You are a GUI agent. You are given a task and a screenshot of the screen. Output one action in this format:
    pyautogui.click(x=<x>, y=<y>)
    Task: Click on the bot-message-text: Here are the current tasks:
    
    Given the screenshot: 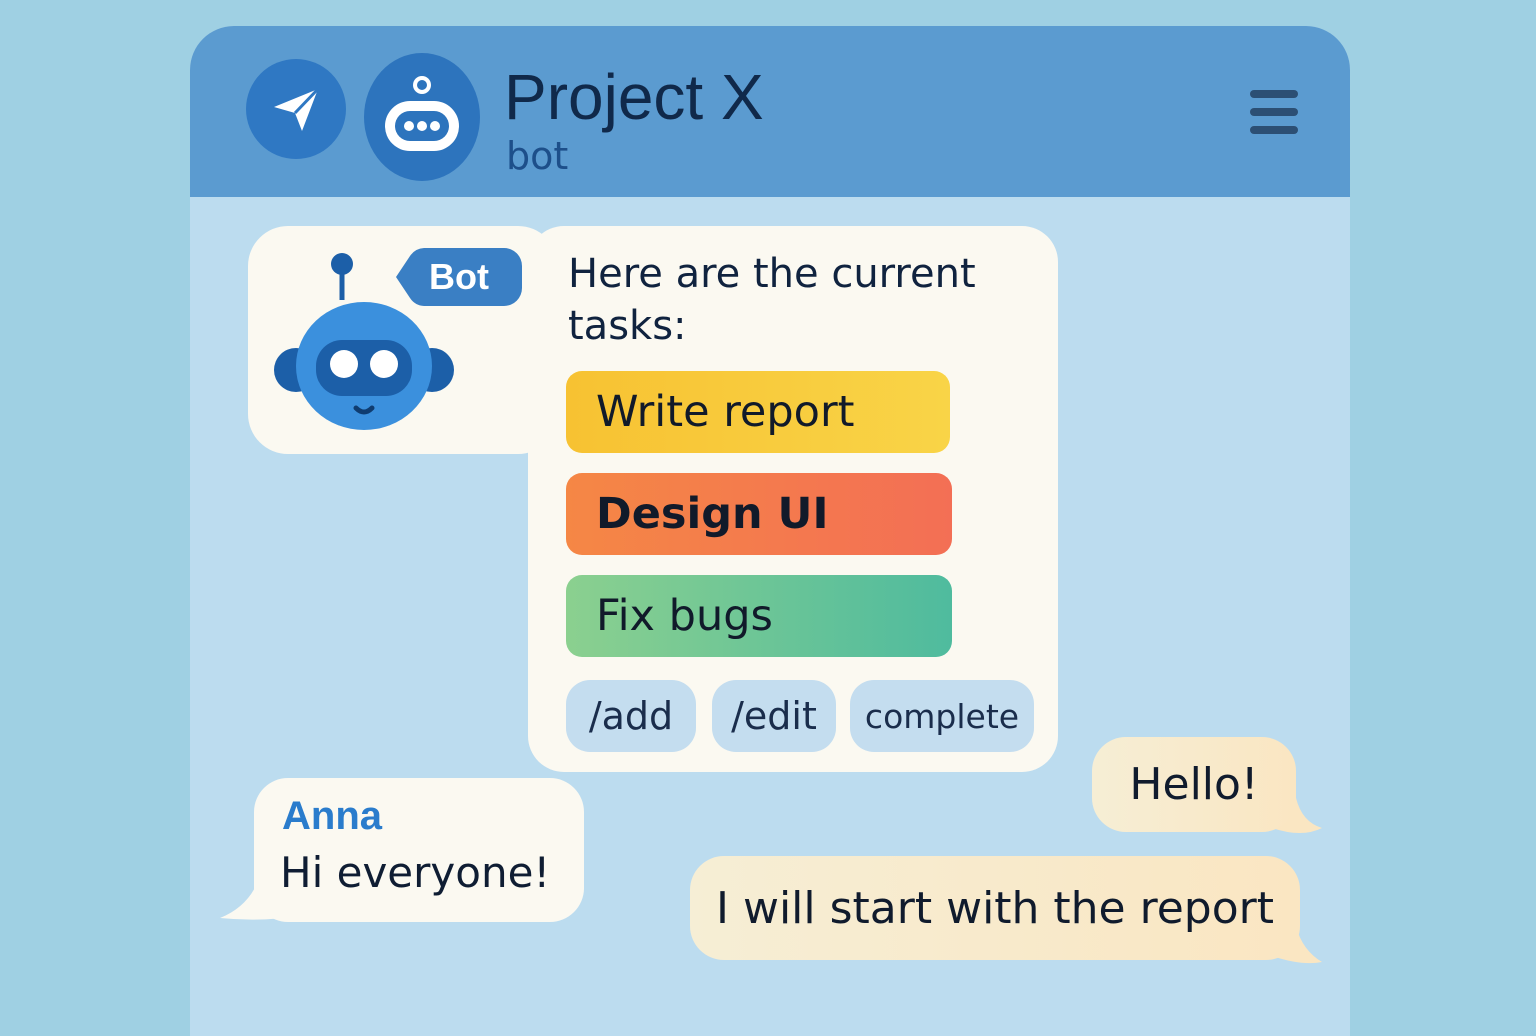 What is the action you would take?
    pyautogui.click(x=772, y=300)
    